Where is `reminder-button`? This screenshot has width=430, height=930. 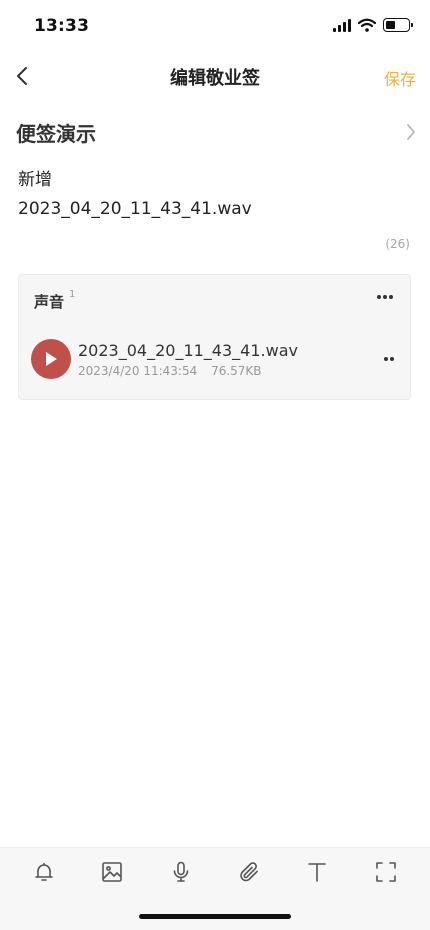 reminder-button is located at coordinates (44, 872).